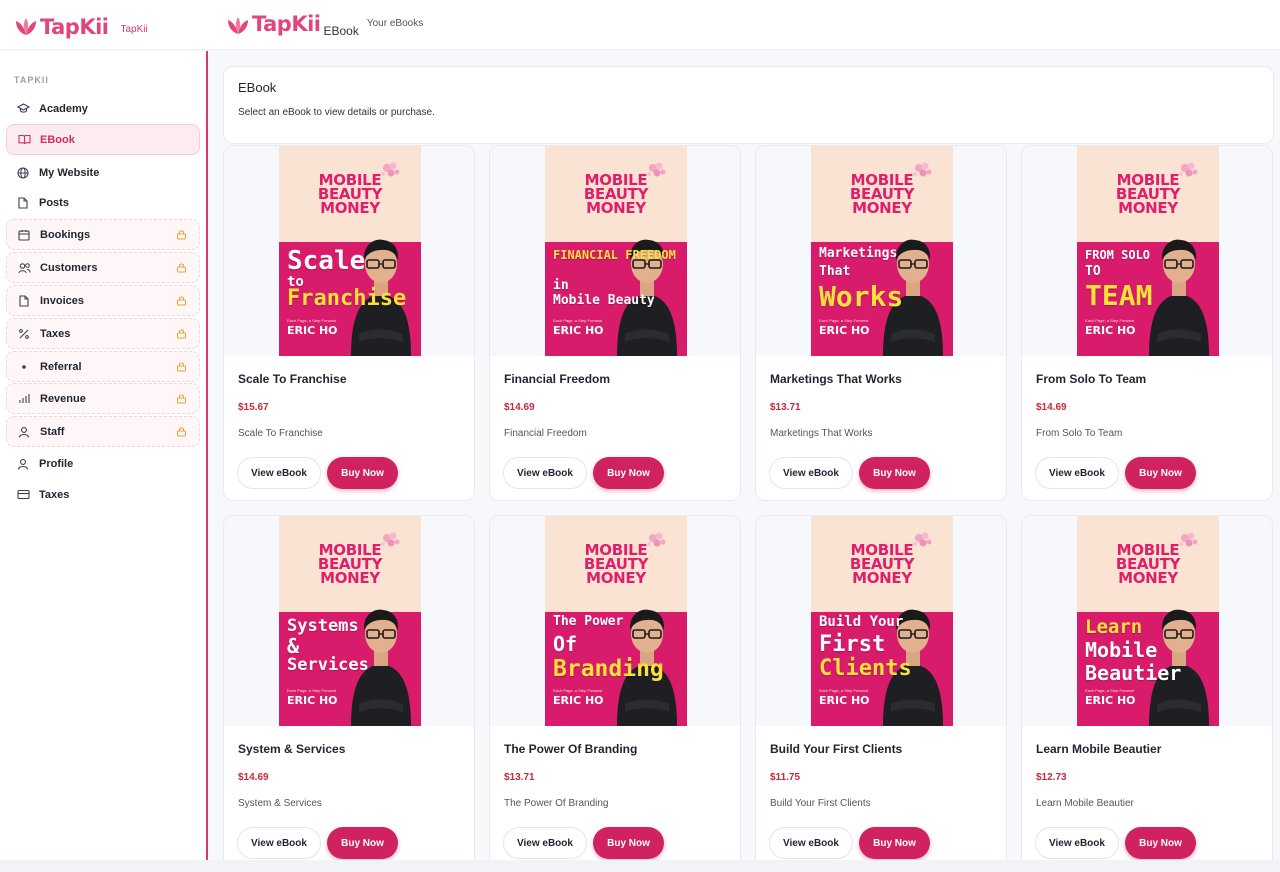 Image resolution: width=1280 pixels, height=872 pixels. I want to click on sidebar-item-label: My Website, so click(69, 172).